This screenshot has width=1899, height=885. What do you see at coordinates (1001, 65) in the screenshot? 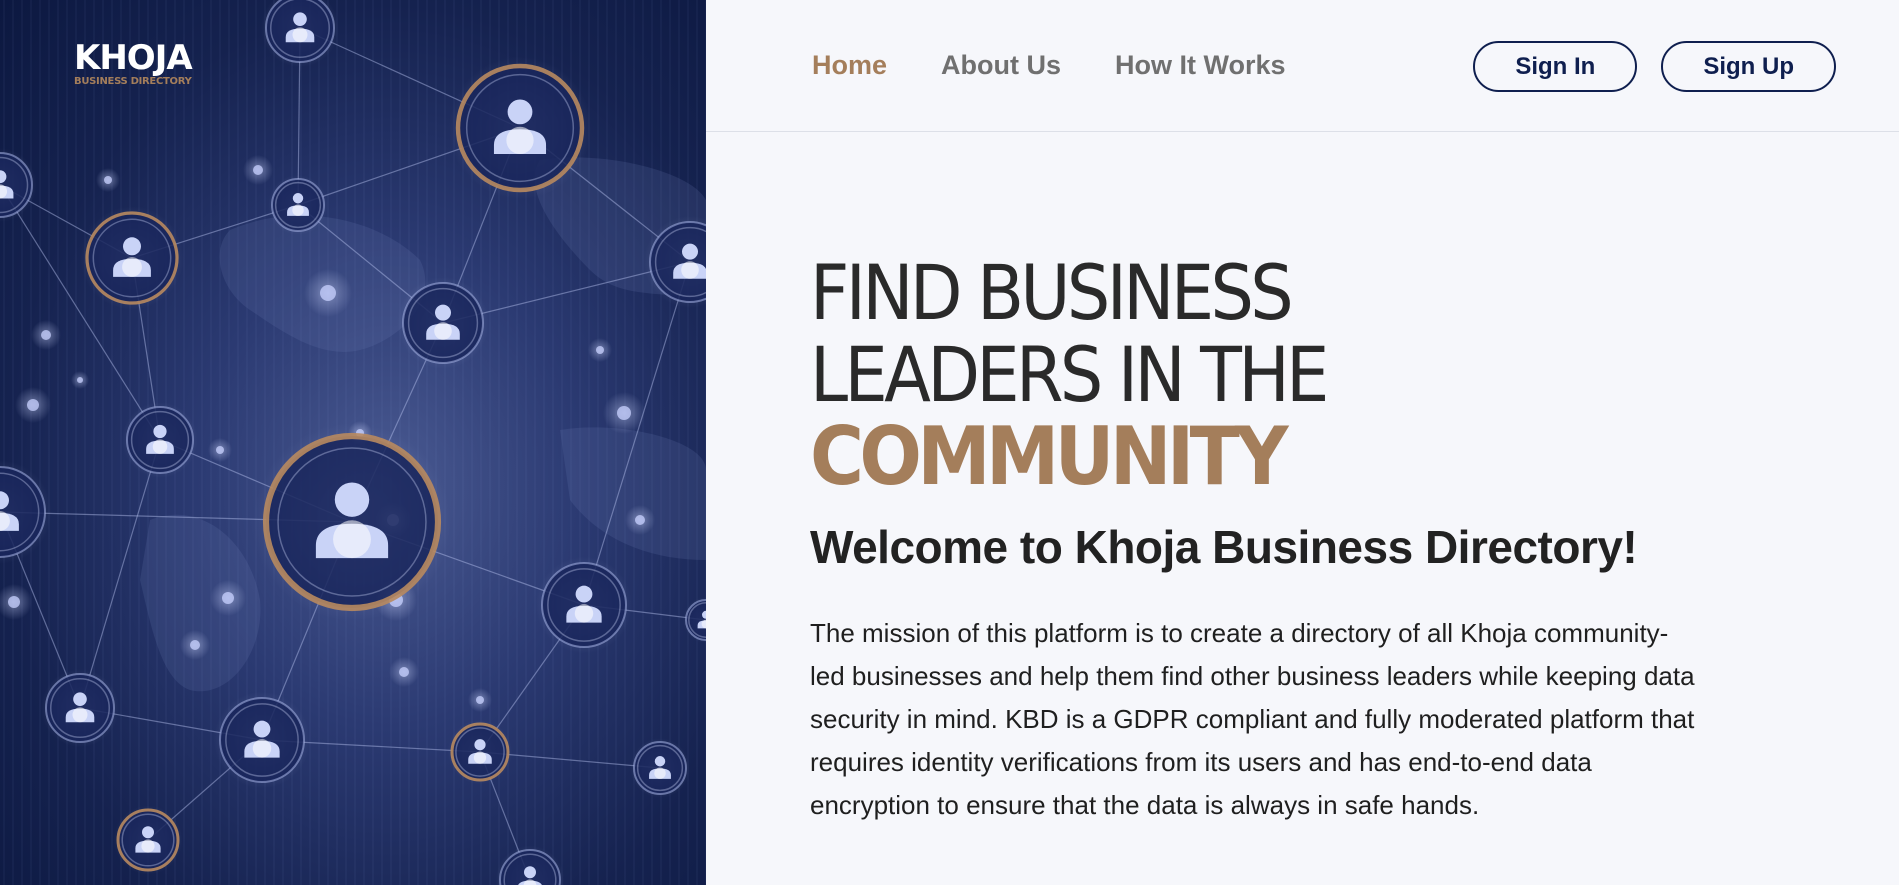
I see `nav-about-us-link: About Us` at bounding box center [1001, 65].